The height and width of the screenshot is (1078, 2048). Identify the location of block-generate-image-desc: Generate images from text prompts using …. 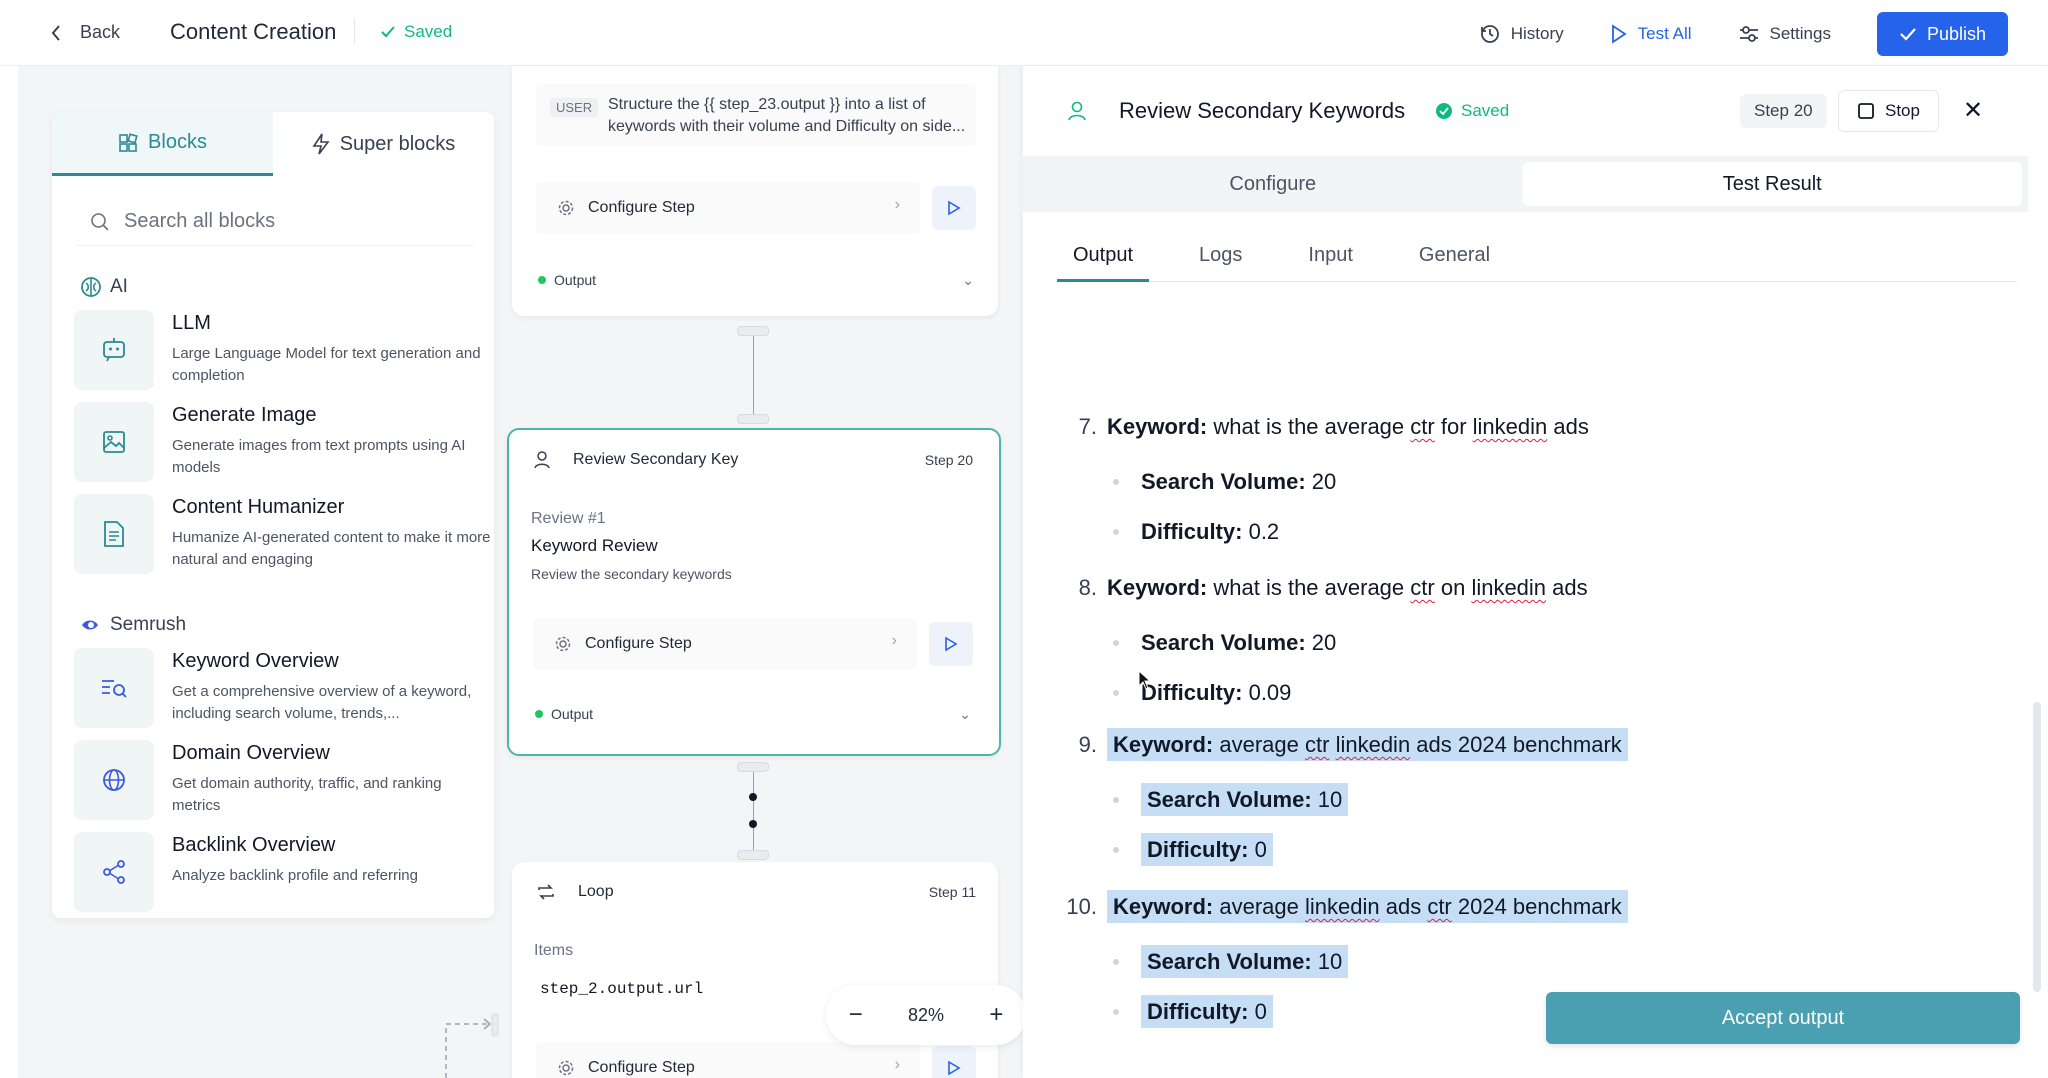
(319, 456).